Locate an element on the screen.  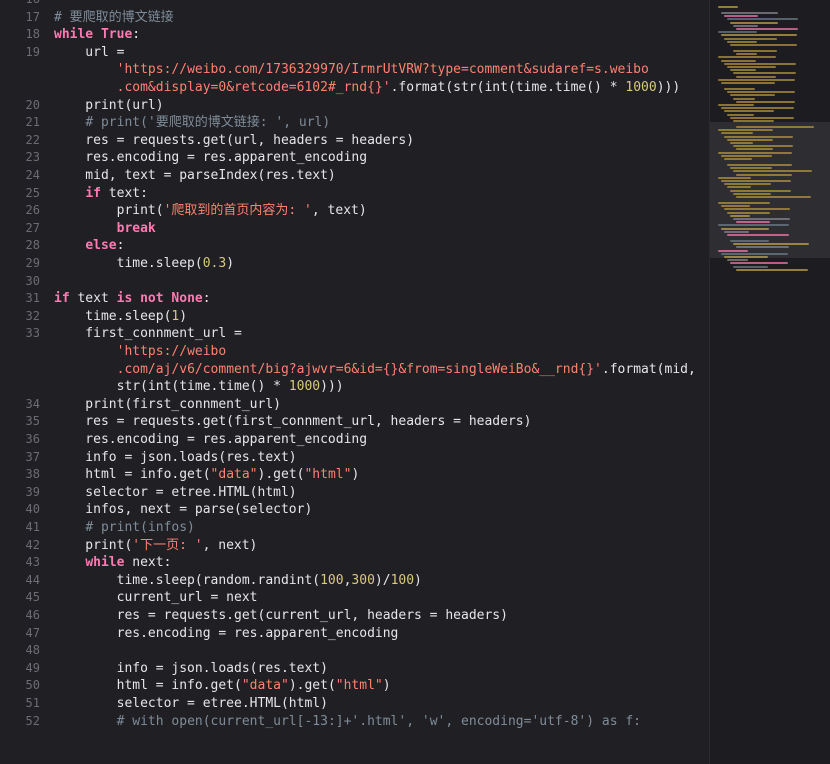
code-token: ) is located at coordinates (386, 686).